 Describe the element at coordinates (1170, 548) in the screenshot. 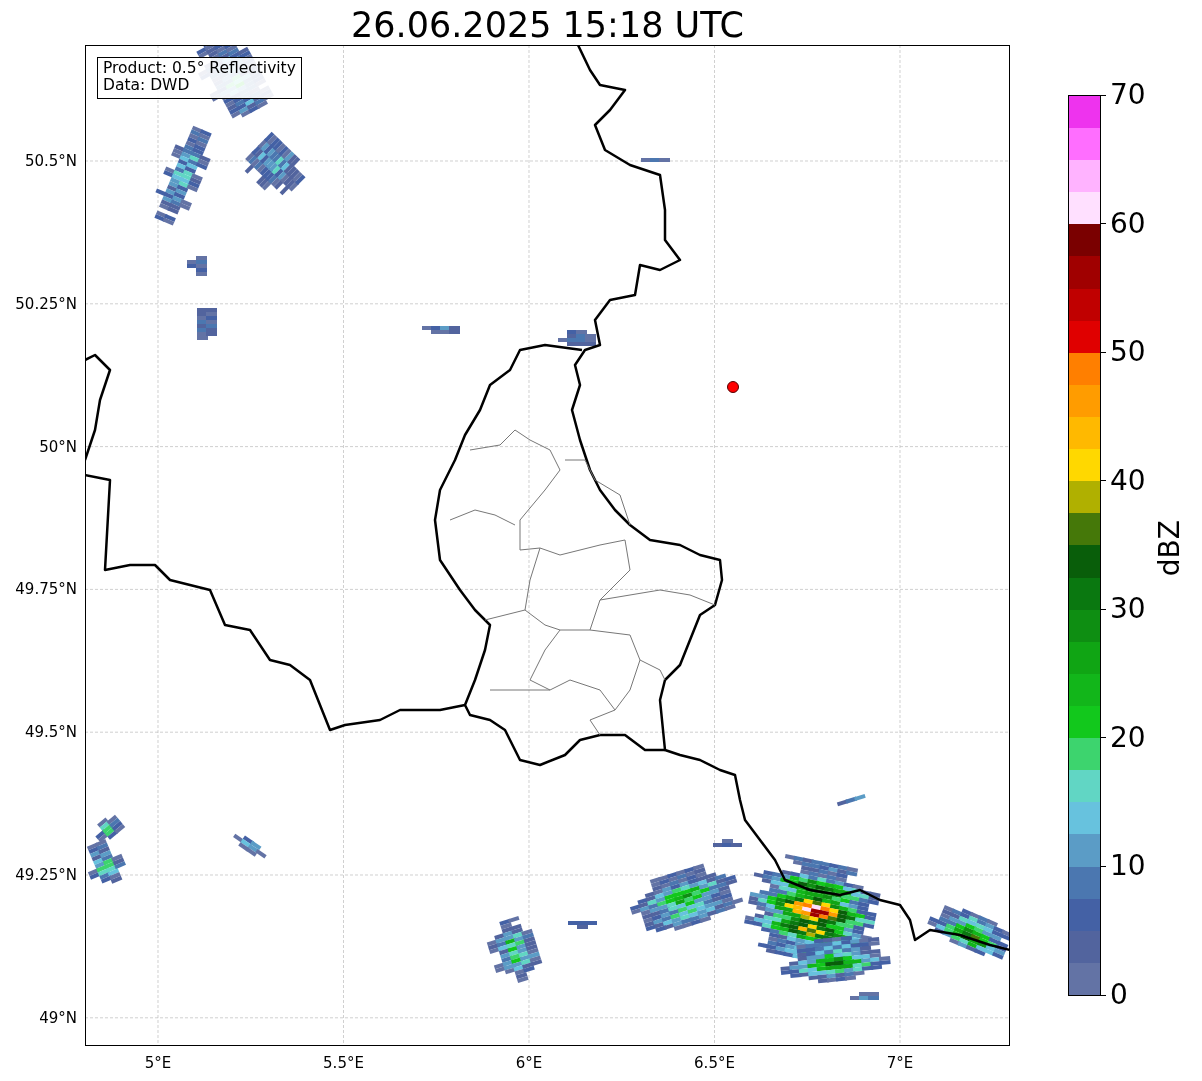

I see `colorbar-label: dBZ` at that location.